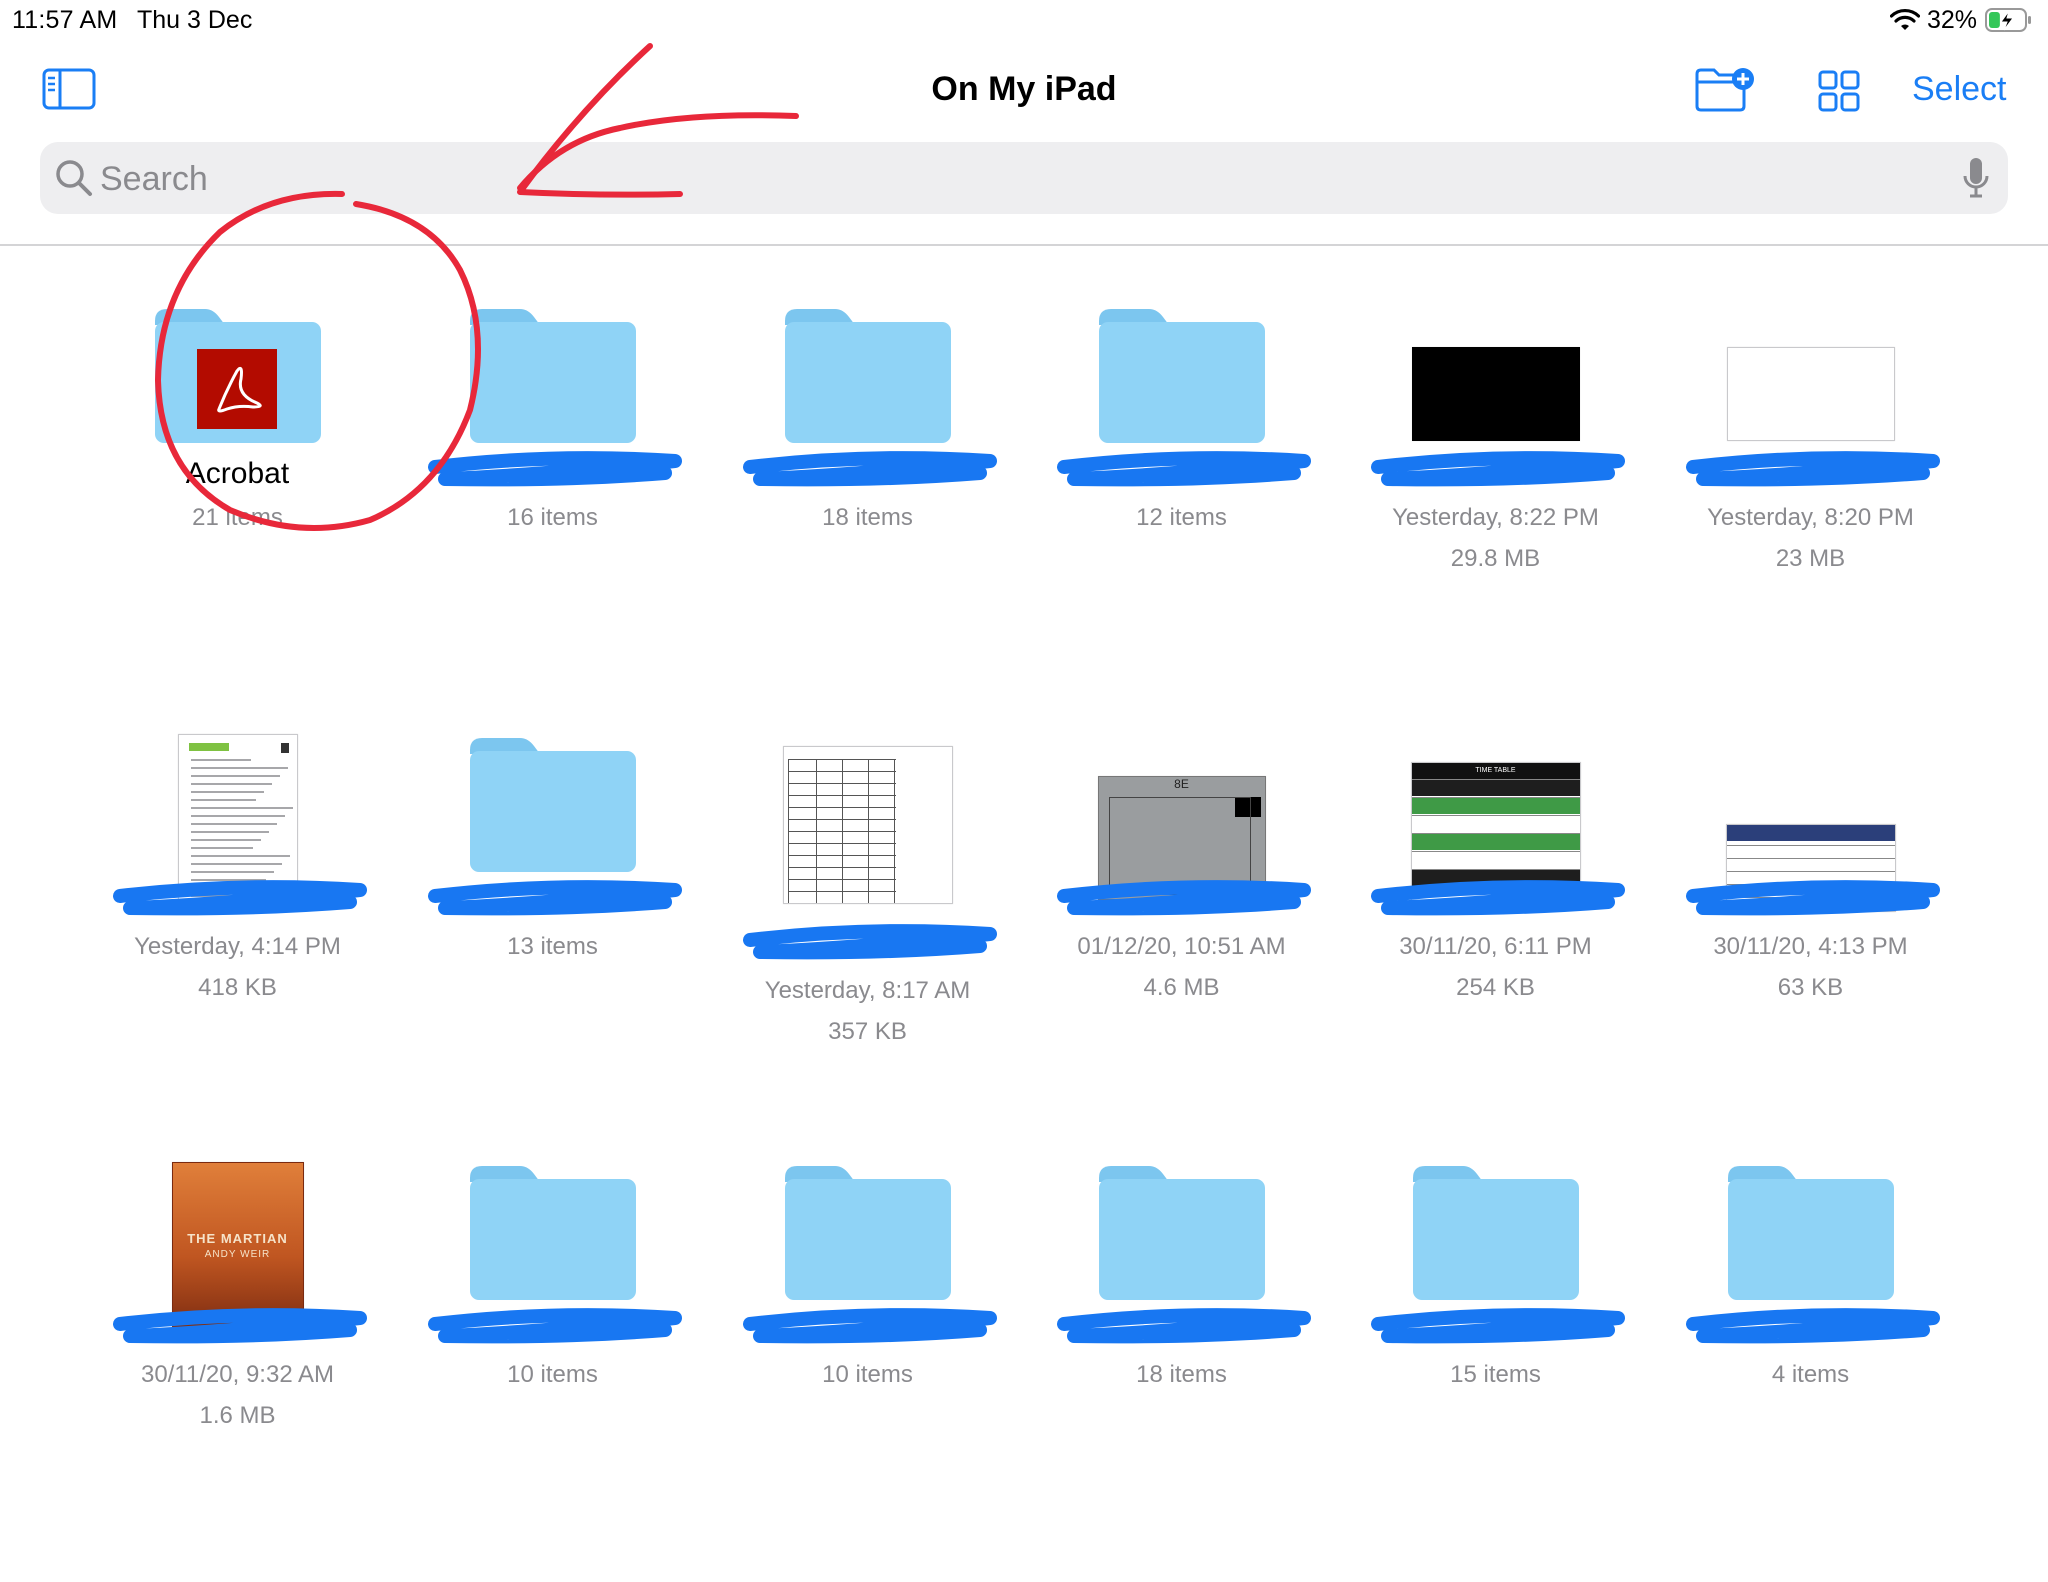 The width and height of the screenshot is (2048, 1582). I want to click on item-meta-secondary: 23 MB, so click(1810, 558).